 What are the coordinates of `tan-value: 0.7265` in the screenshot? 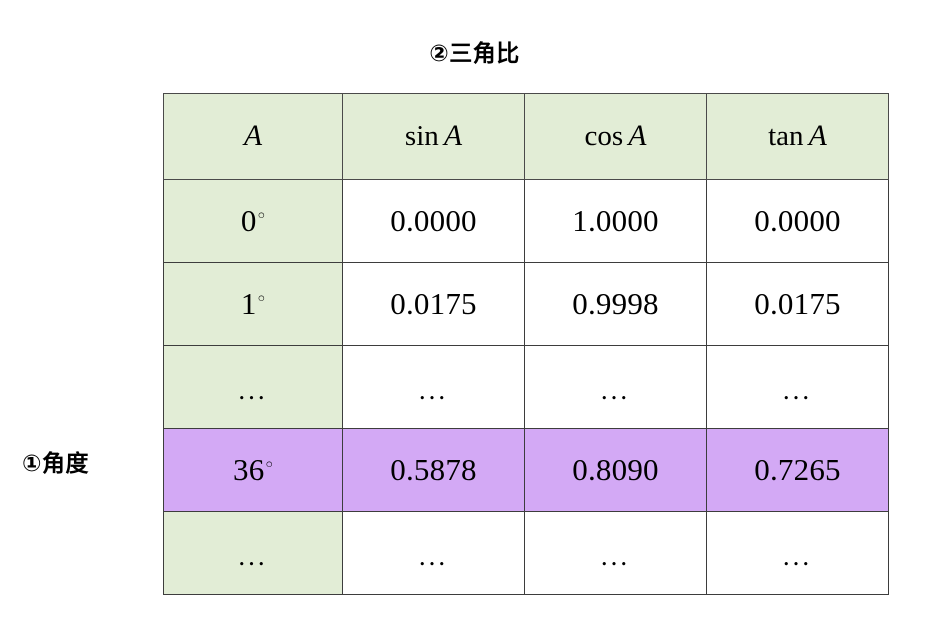 It's located at (797, 469).